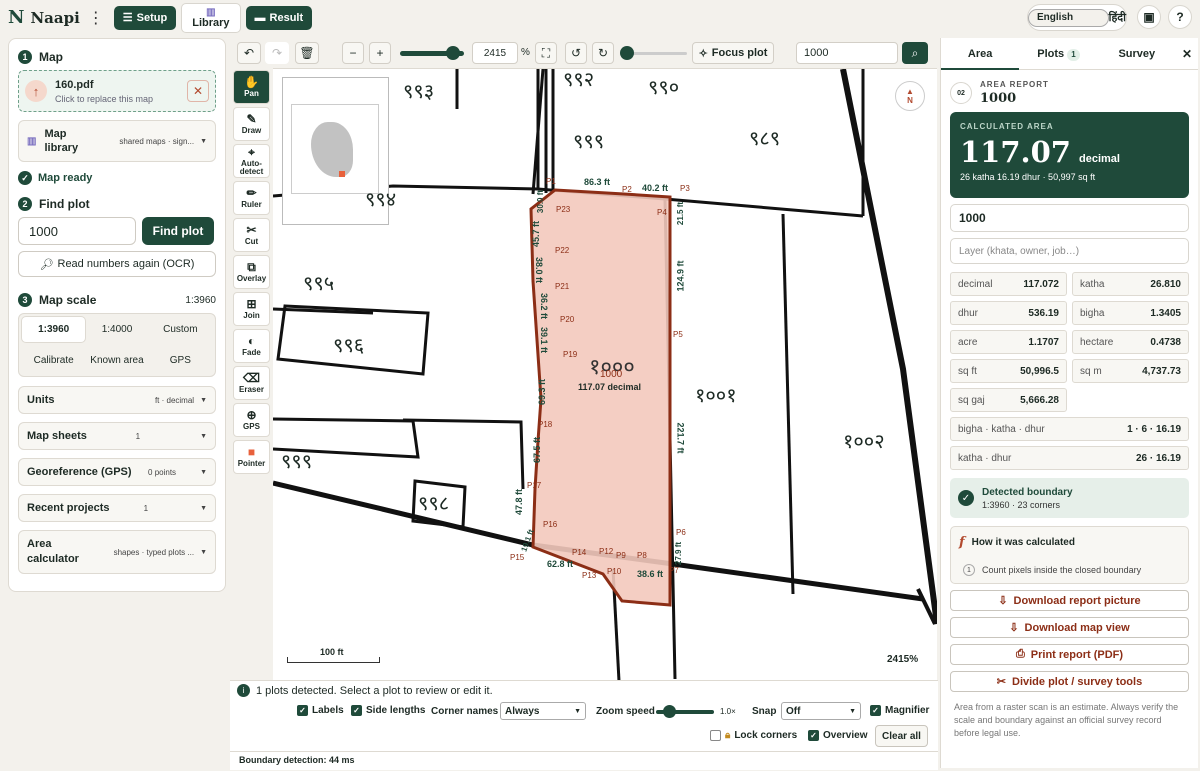 Image resolution: width=1200 pixels, height=771 pixels. What do you see at coordinates (388, 710) in the screenshot?
I see `side-lengths-toggle: ✓ Side lengths` at bounding box center [388, 710].